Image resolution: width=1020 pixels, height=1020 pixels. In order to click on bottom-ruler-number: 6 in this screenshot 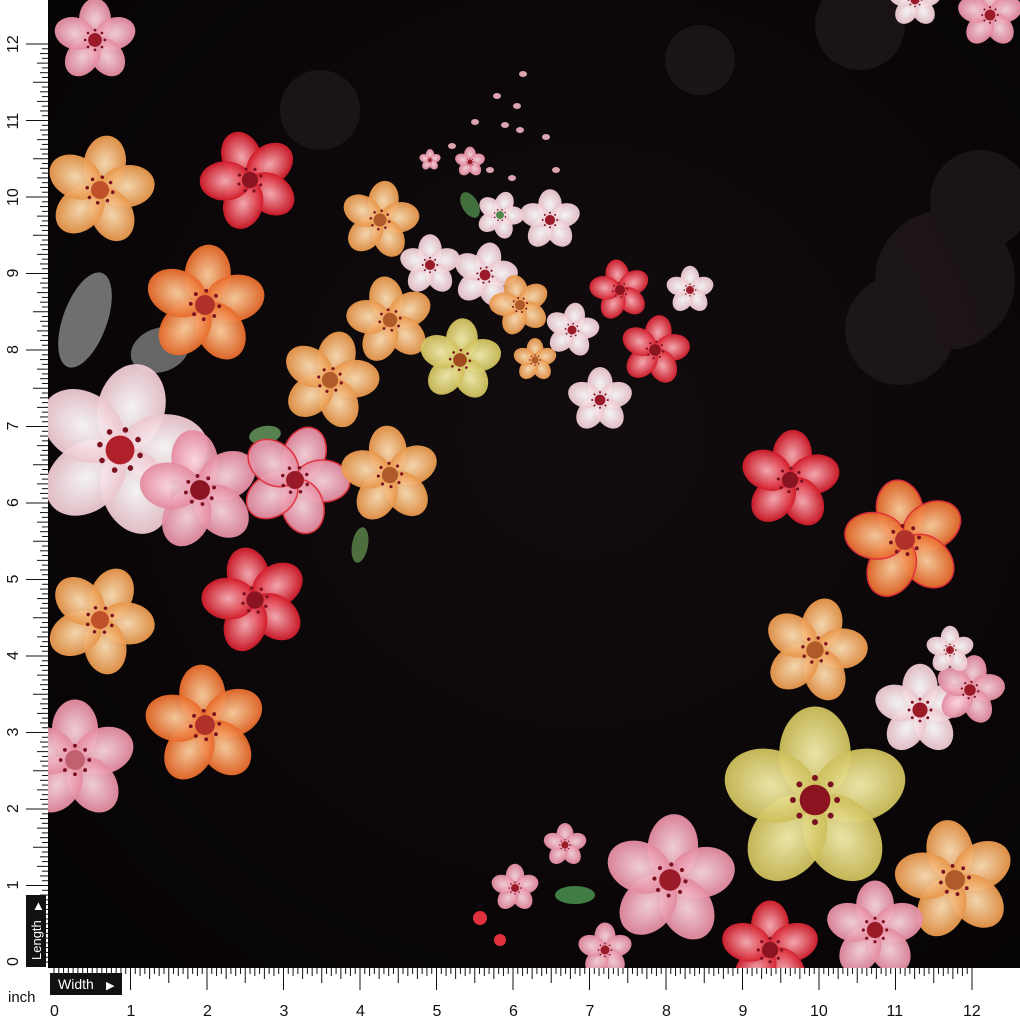, I will do `click(513, 1011)`.